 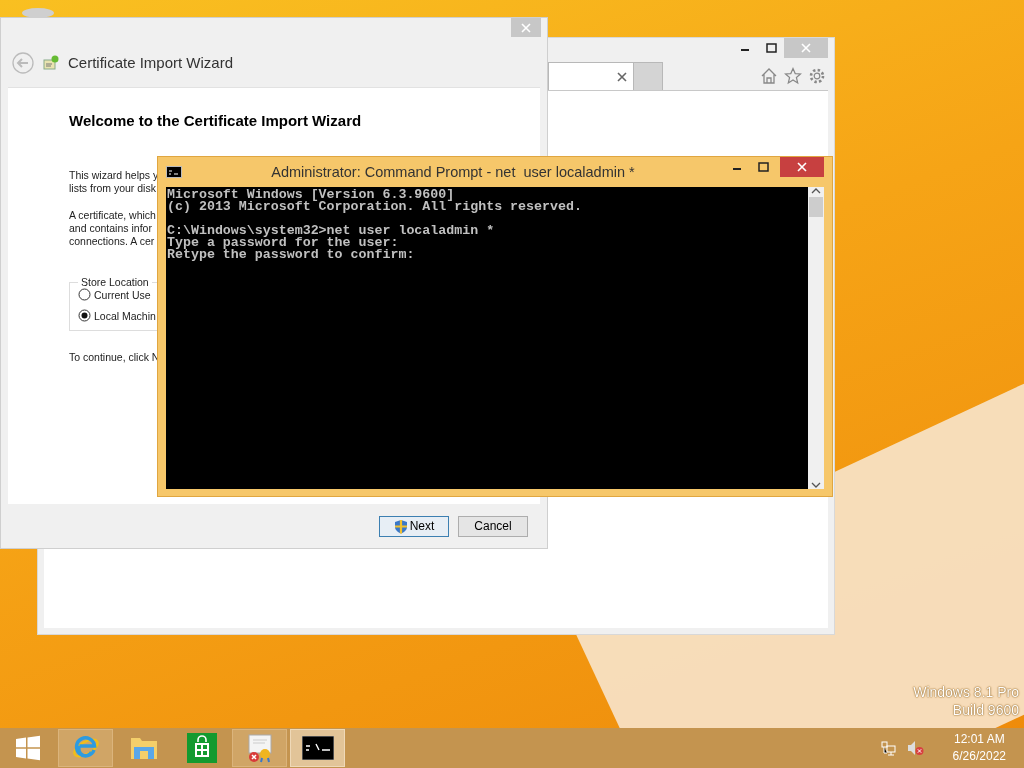 What do you see at coordinates (966, 692) in the screenshot?
I see `watermark-text: Windows 8.1 Pro` at bounding box center [966, 692].